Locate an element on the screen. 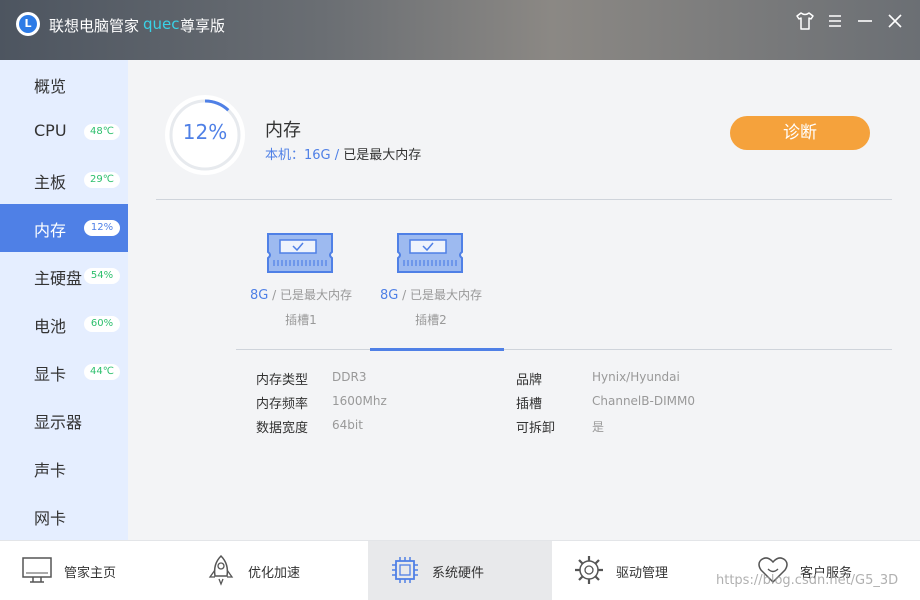 Image resolution: width=920 pixels, height=600 pixels. sidebar-item-graphics: 显卡 44℃ is located at coordinates (64, 372).